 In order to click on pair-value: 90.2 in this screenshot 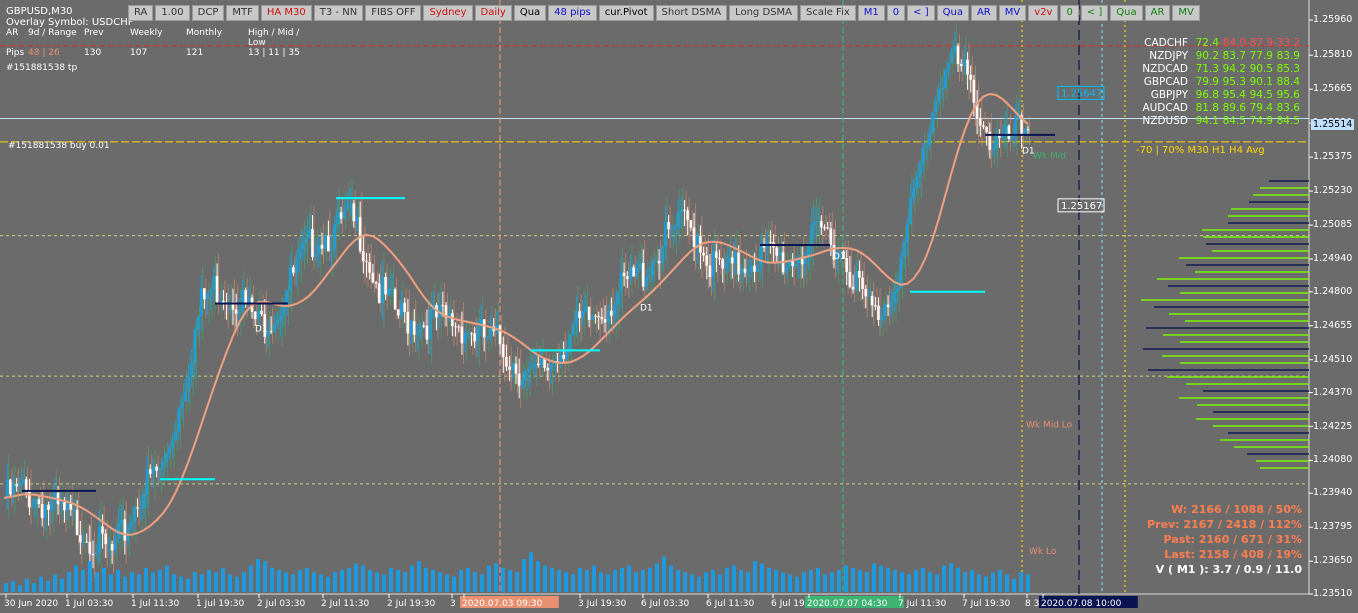, I will do `click(1207, 56)`.